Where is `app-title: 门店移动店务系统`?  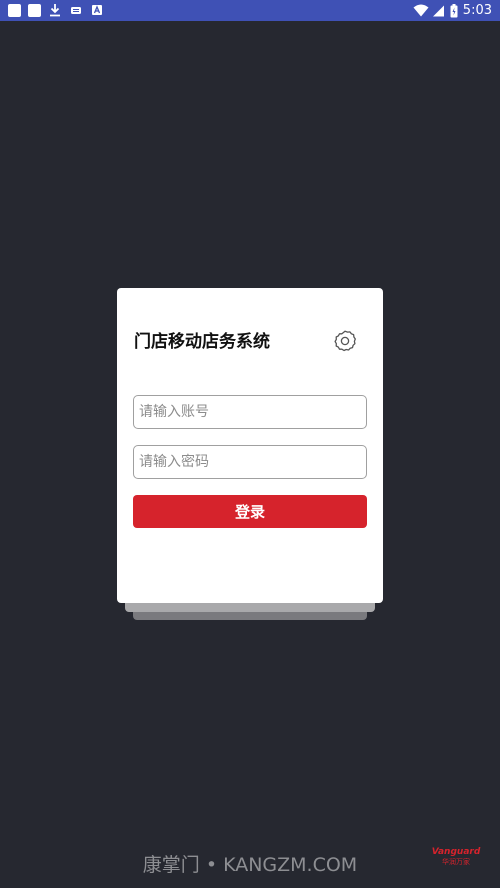 app-title: 门店移动店务系统 is located at coordinates (202, 342).